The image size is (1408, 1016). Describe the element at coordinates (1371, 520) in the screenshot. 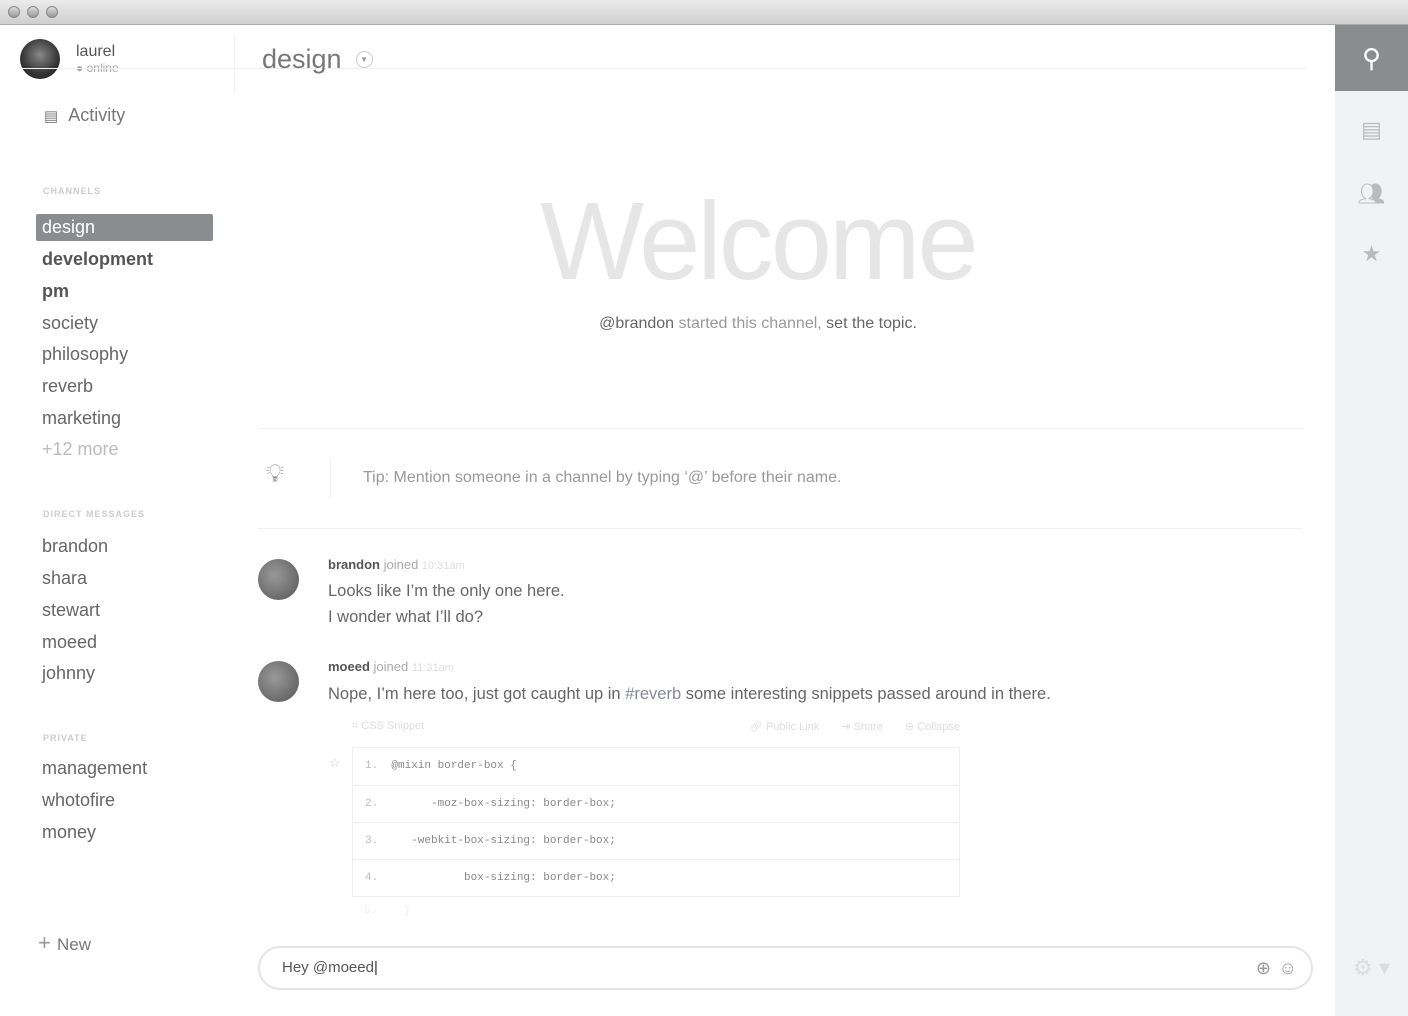

I see `right-rail: ⚲ ▤ 👥︎ ★ ⚙ ▾` at that location.